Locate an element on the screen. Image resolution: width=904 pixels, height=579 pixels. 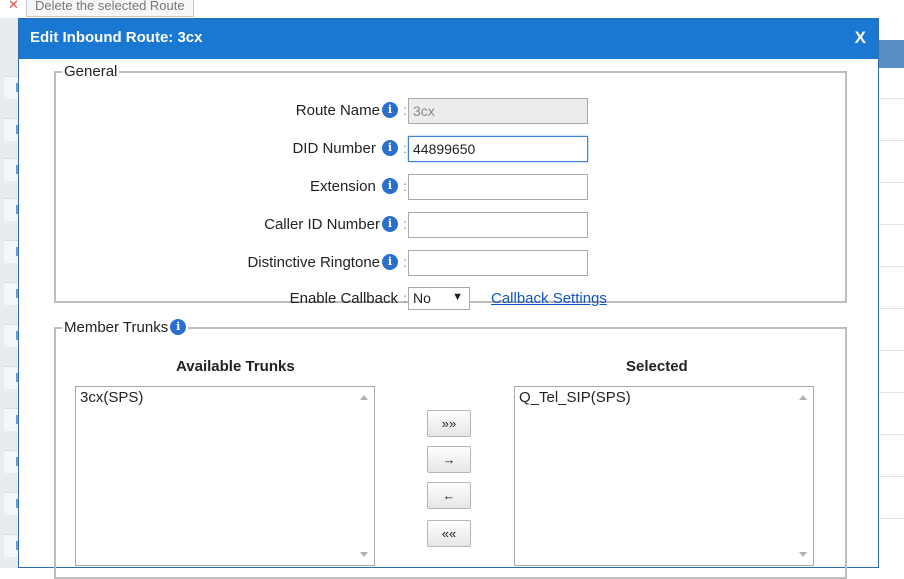
did-number-row: DID Number i : is located at coordinates (356, 149).